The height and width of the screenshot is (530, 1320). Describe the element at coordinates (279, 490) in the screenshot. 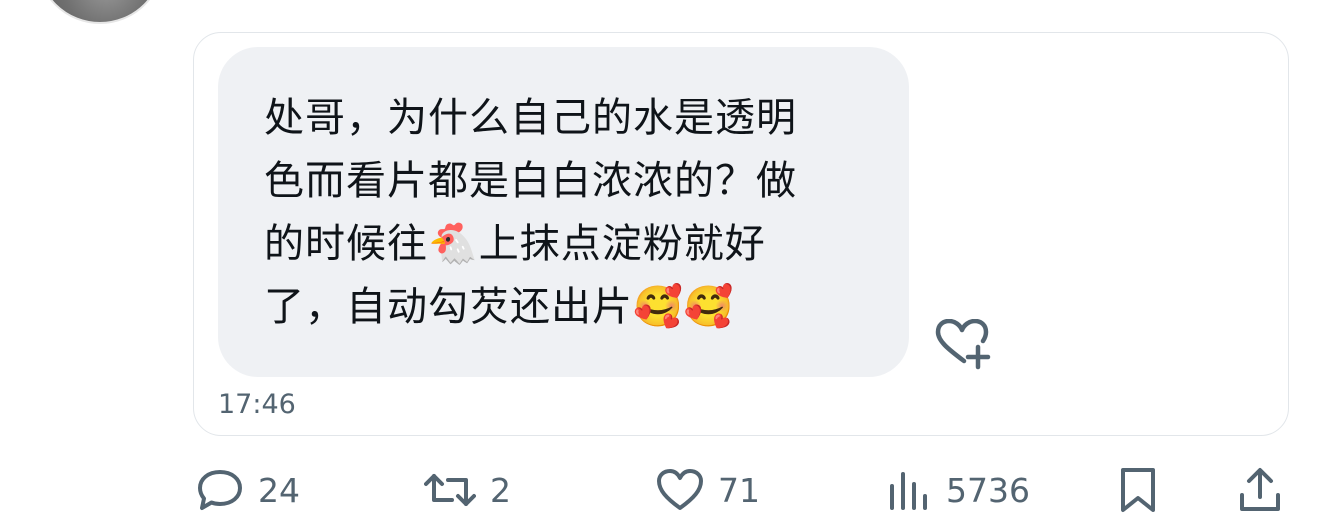

I see `reply-count: 24` at that location.